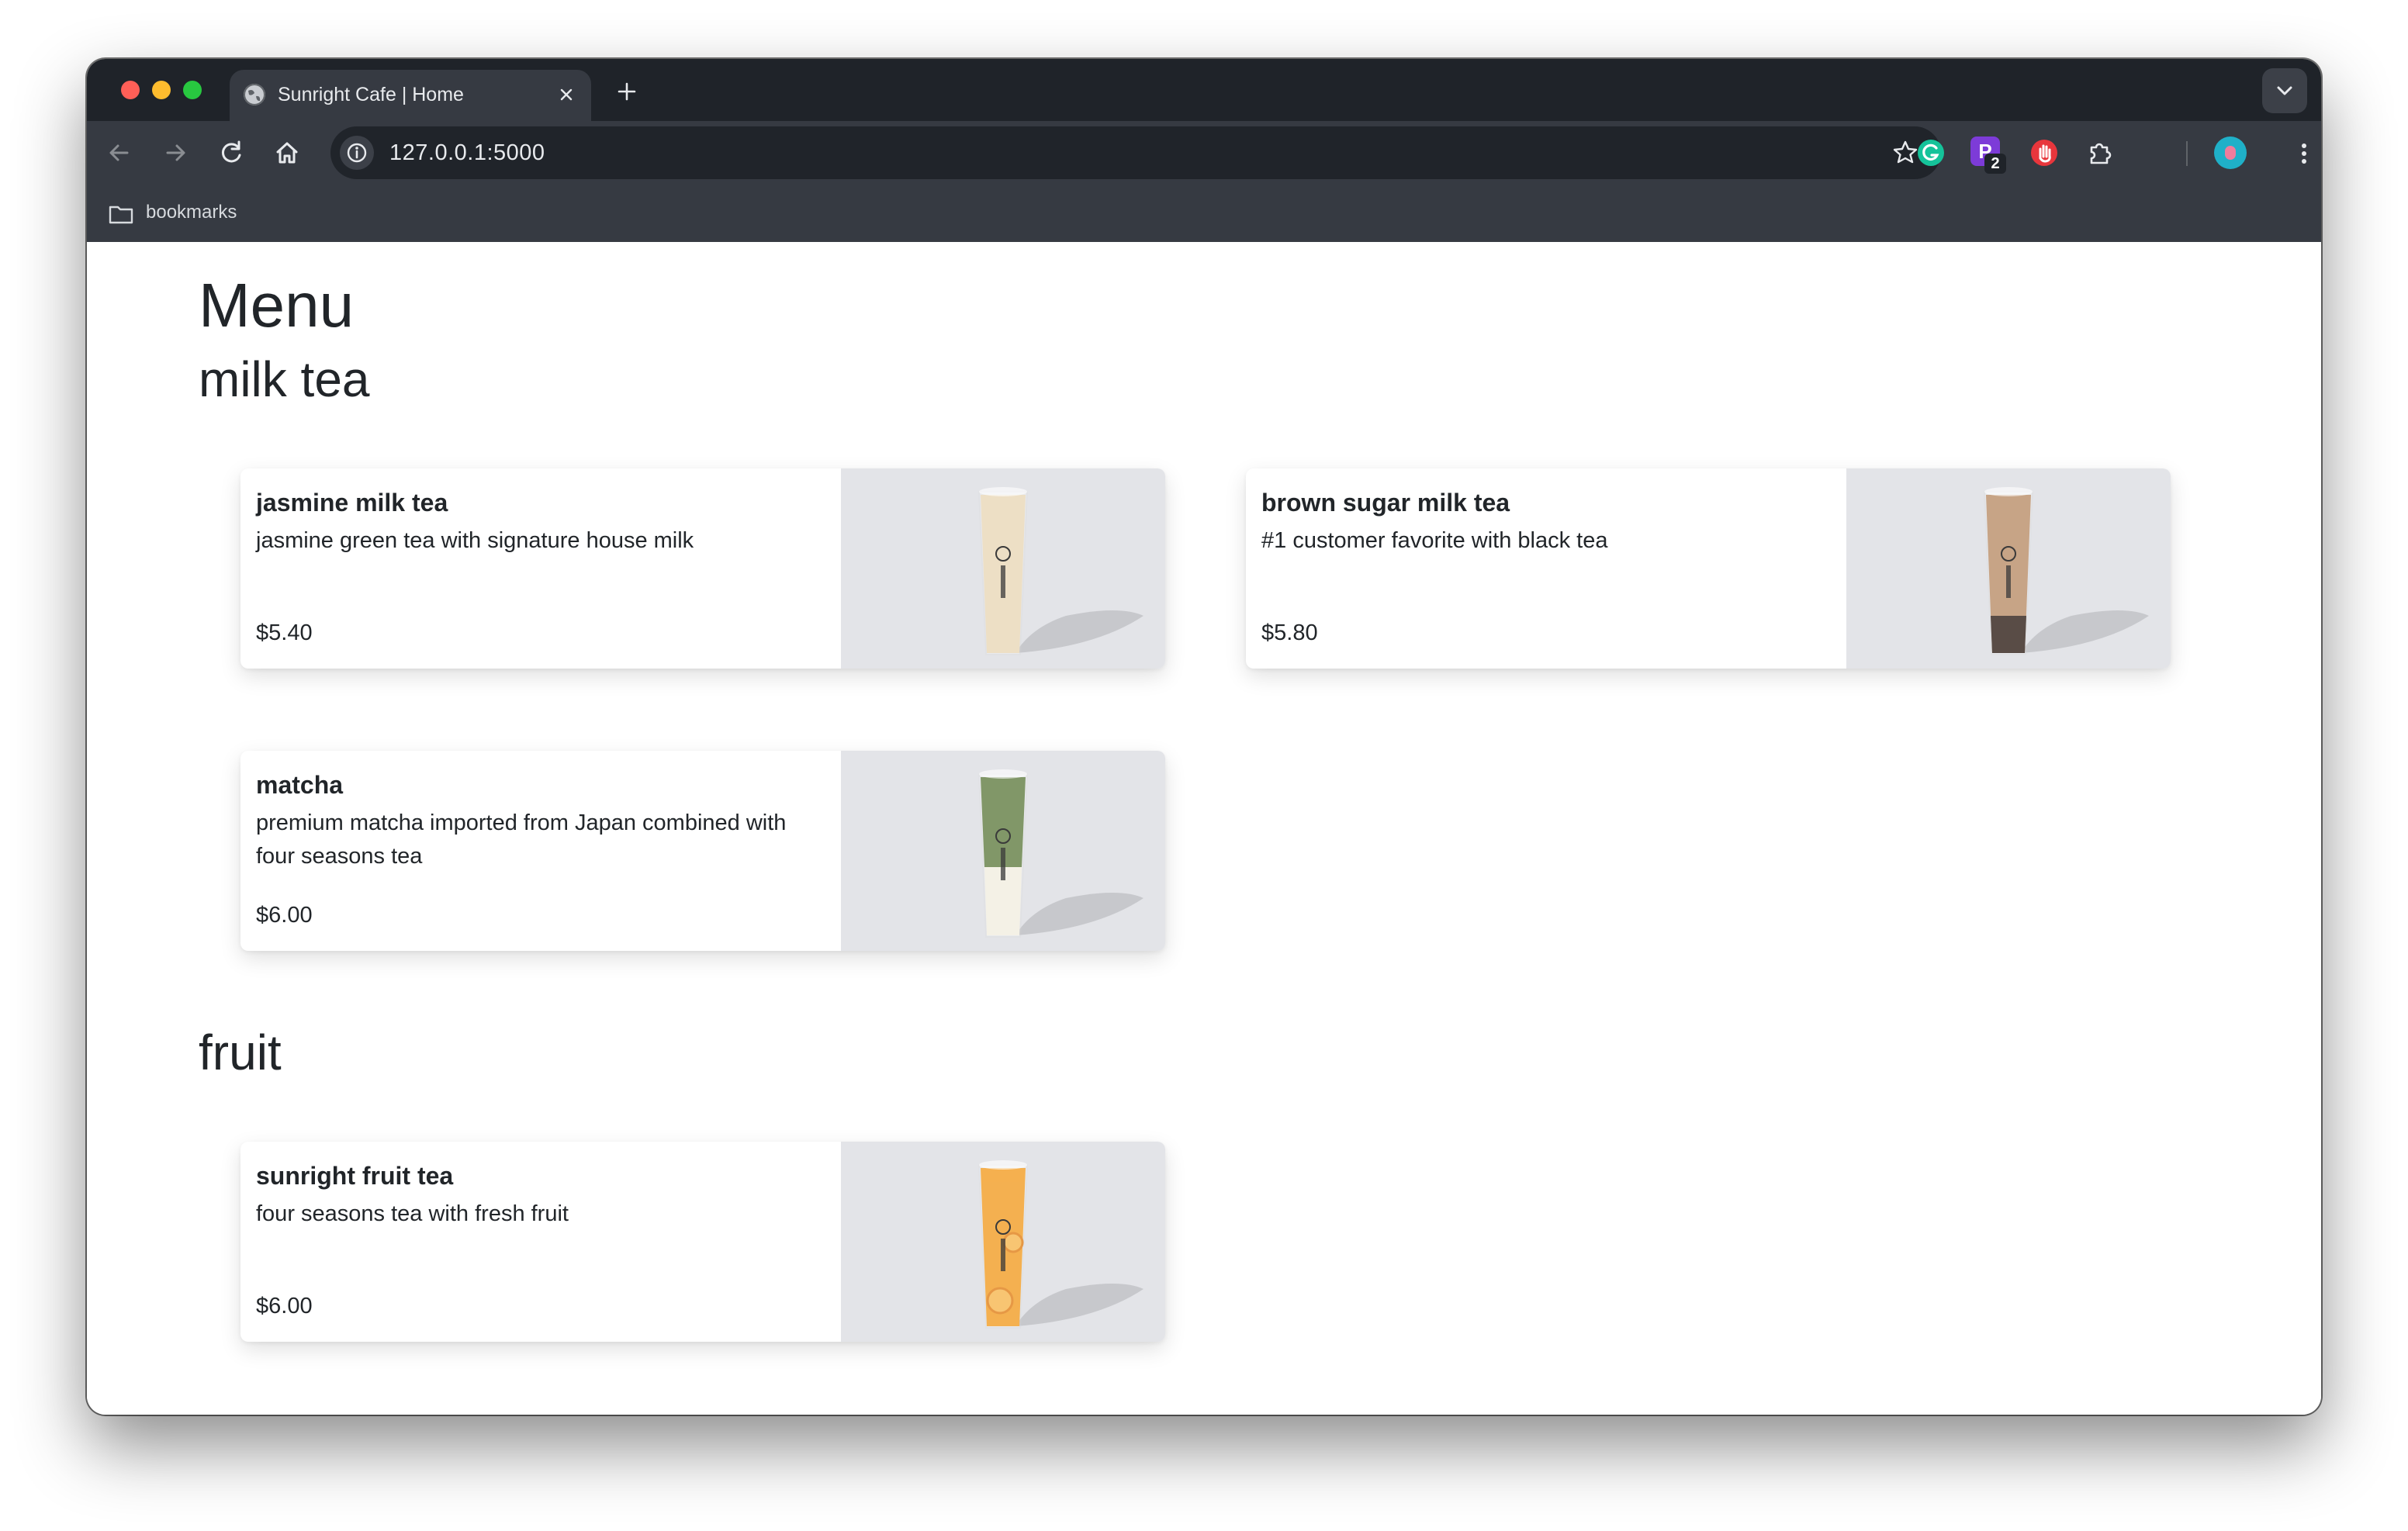  I want to click on toolbar-separator, so click(2187, 153).